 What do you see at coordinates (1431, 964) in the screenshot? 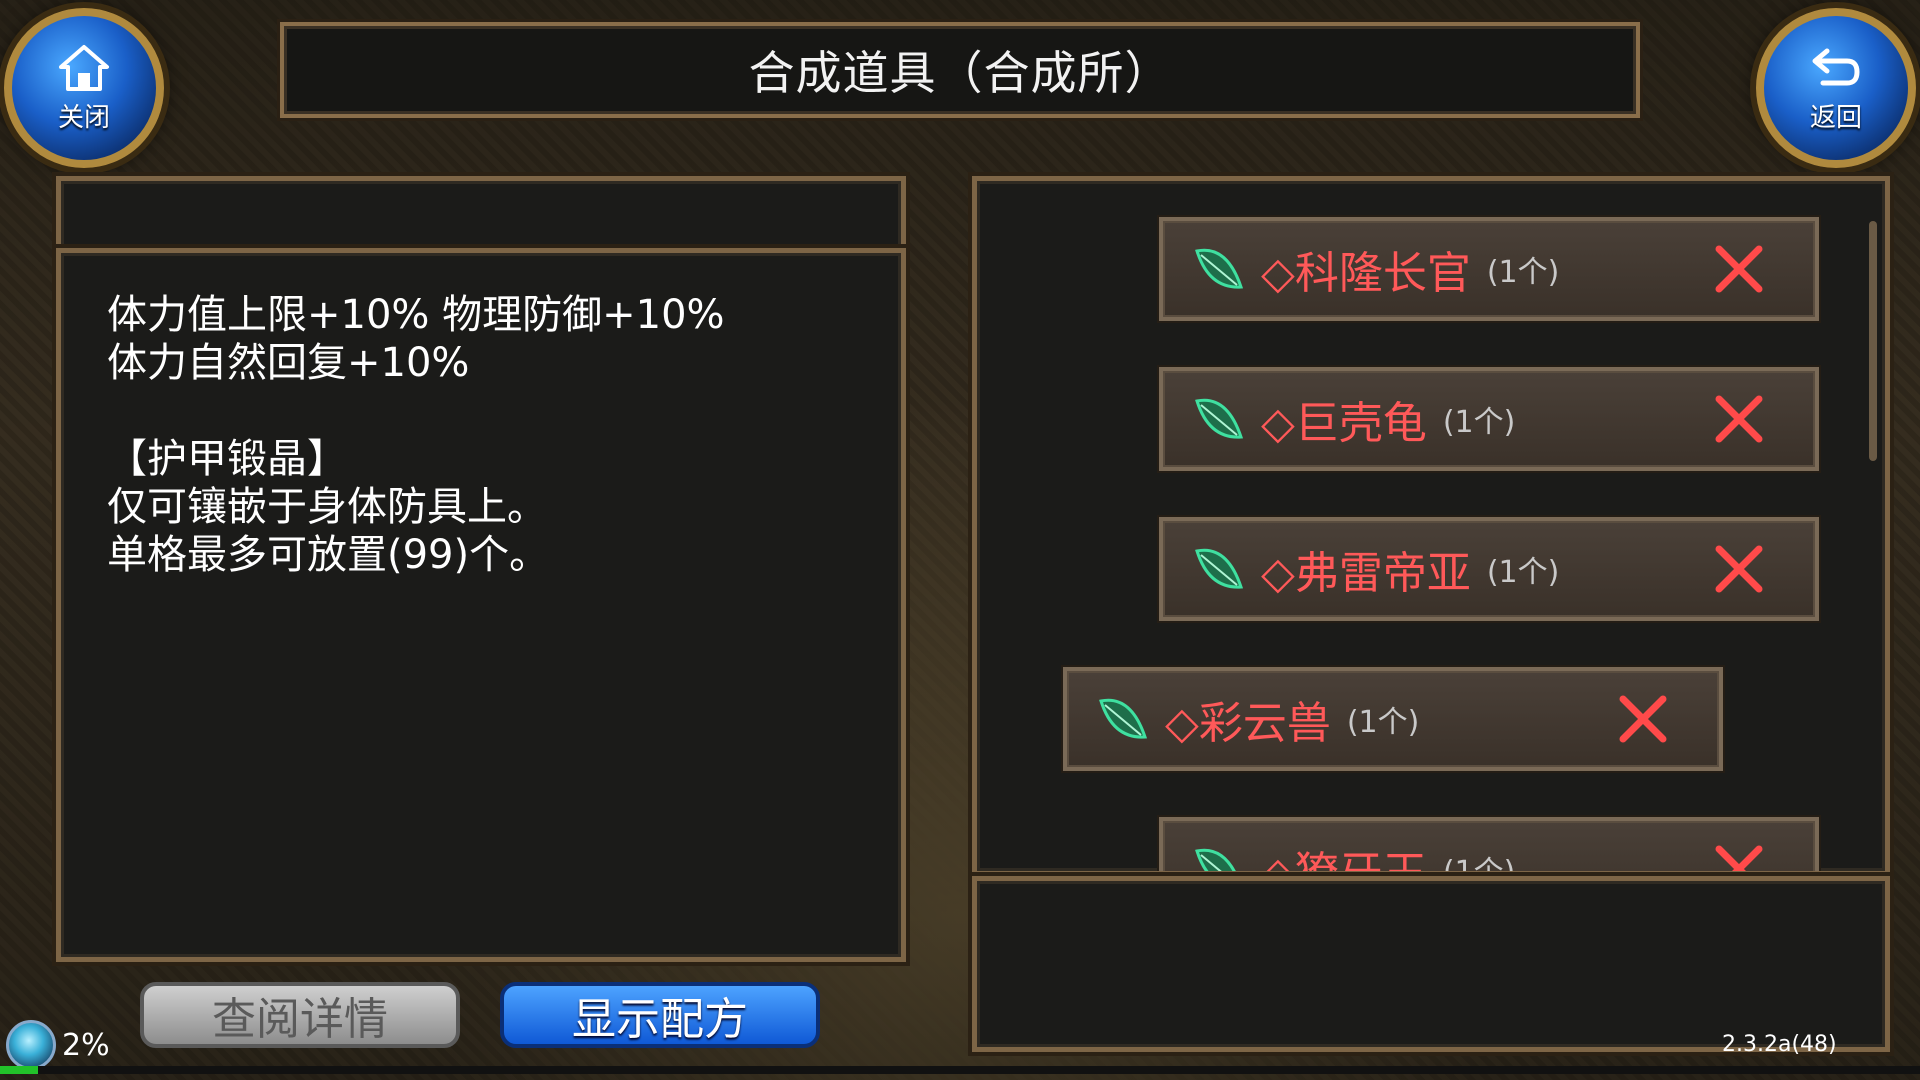
I see `result-panel` at bounding box center [1431, 964].